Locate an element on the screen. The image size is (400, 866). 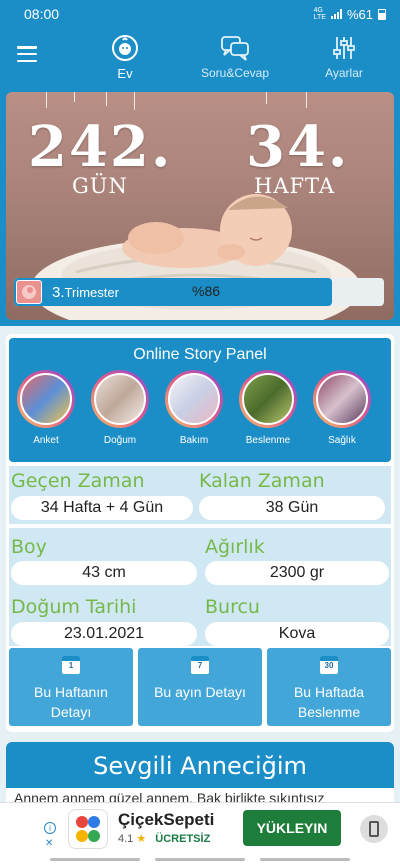
tab-questions: Soru&Cevap is located at coordinates (235, 57).